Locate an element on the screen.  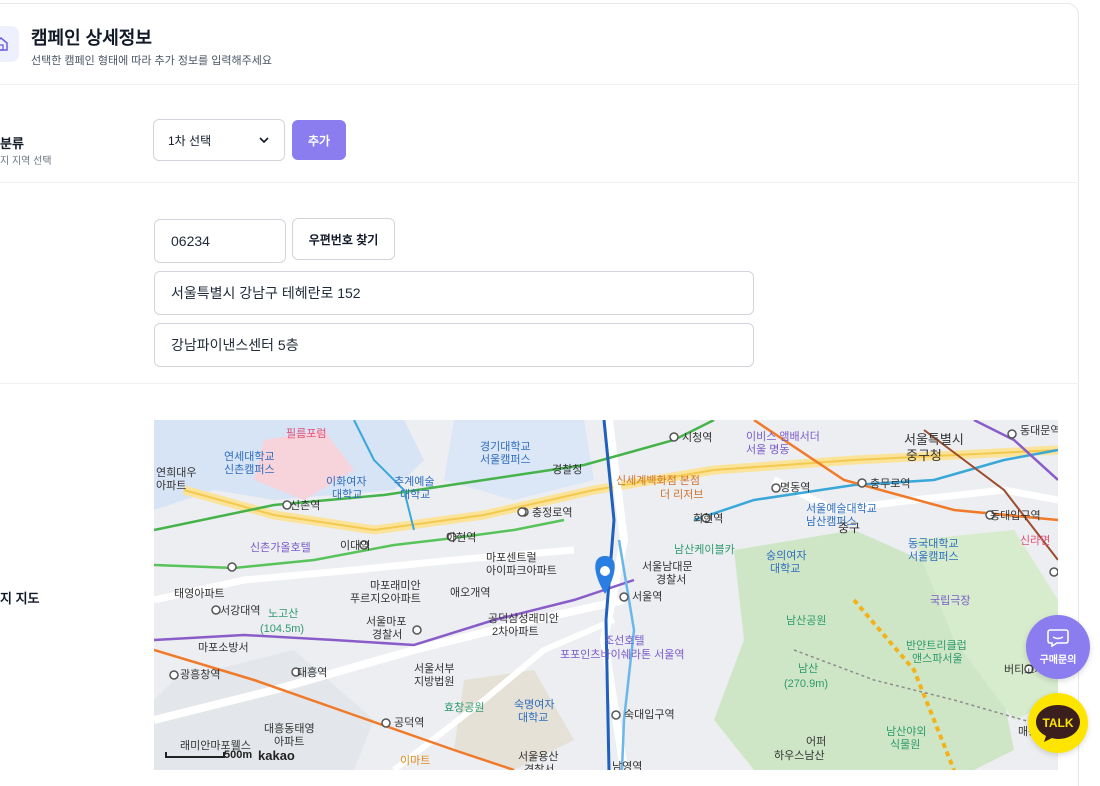
svg-text: 숙명여자 is located at coordinates (534, 704).